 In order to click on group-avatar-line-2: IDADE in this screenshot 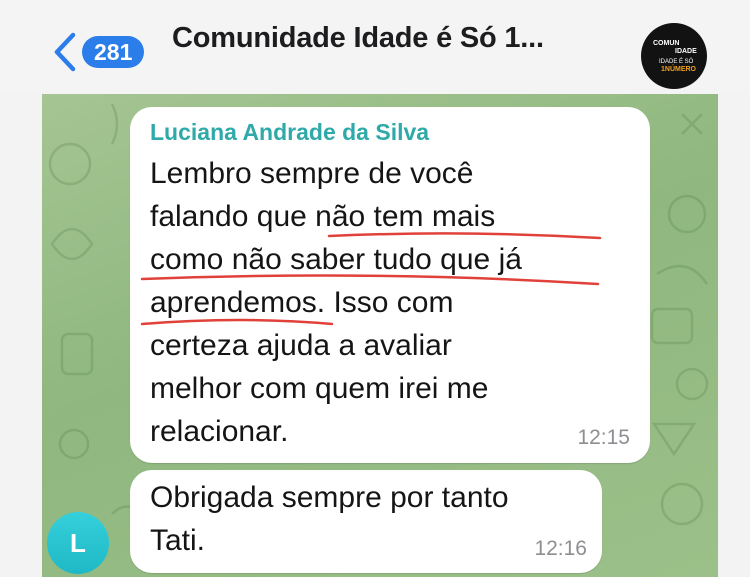, I will do `click(686, 51)`.